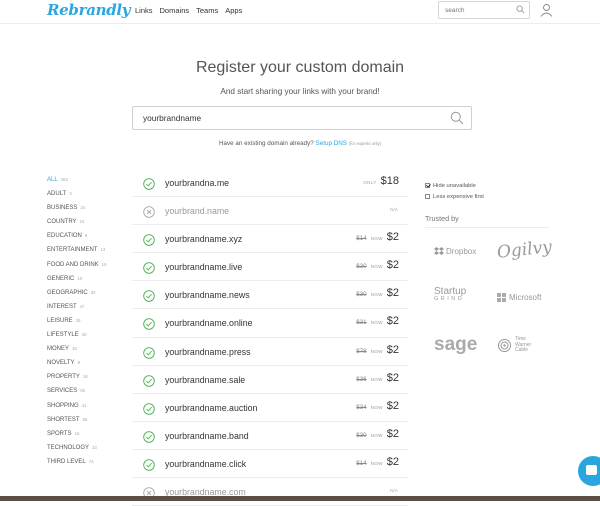 The width and height of the screenshot is (600, 506). What do you see at coordinates (89, 353) in the screenshot?
I see `category-item: MONEY 18` at bounding box center [89, 353].